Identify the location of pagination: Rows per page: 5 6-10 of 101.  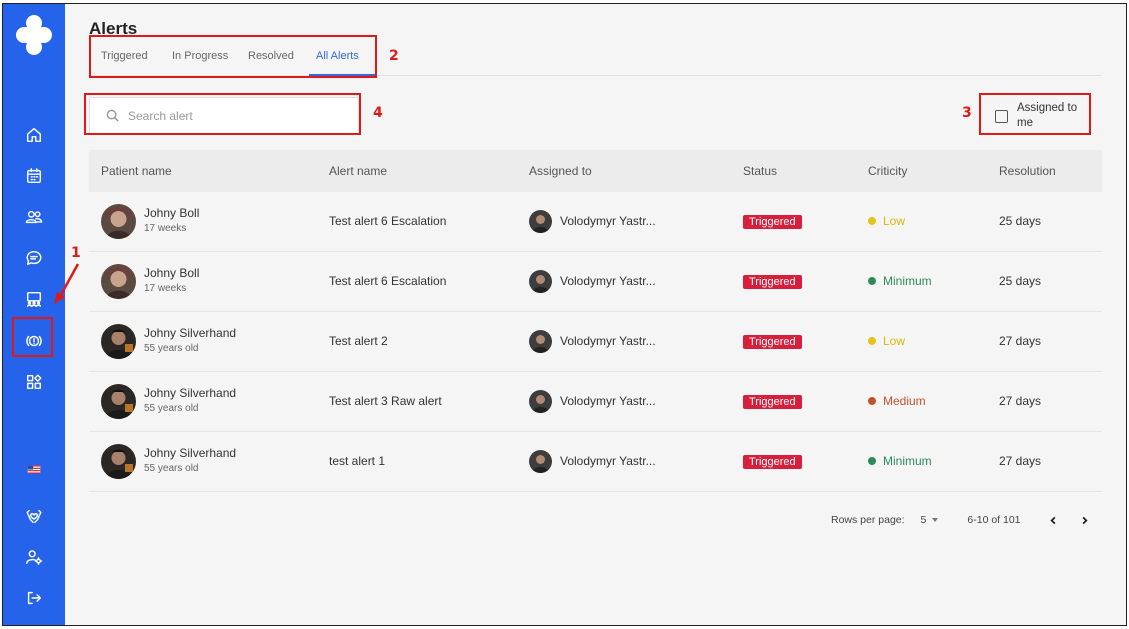
(961, 520).